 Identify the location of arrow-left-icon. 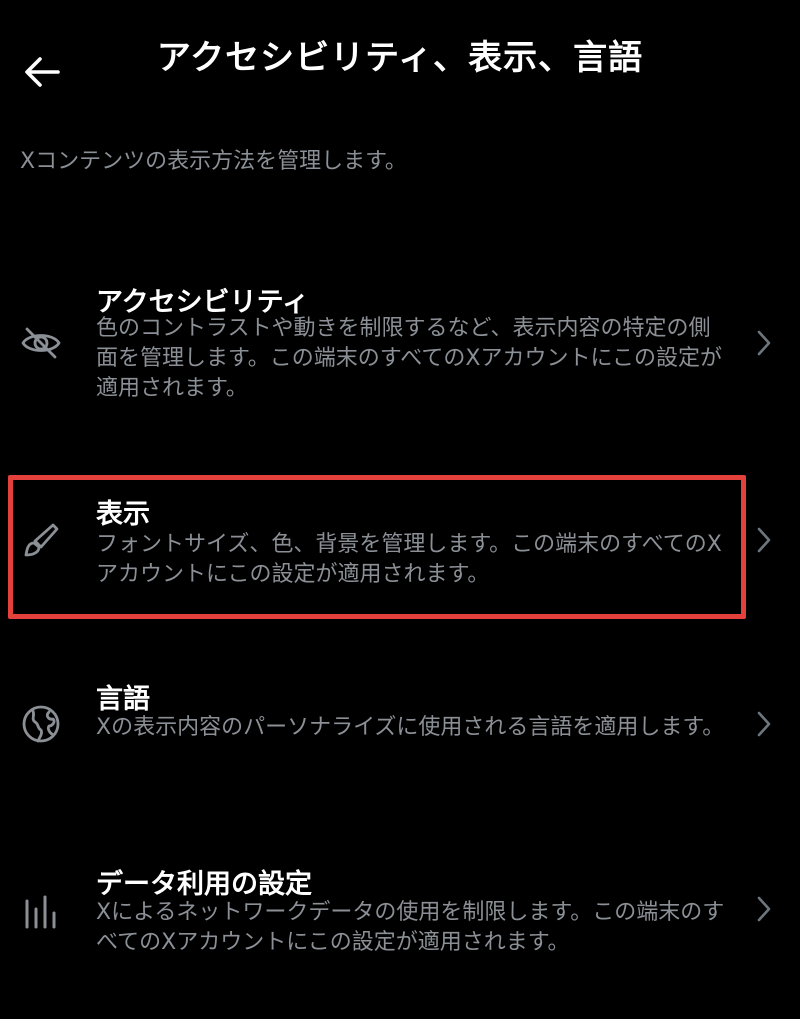
(42, 72).